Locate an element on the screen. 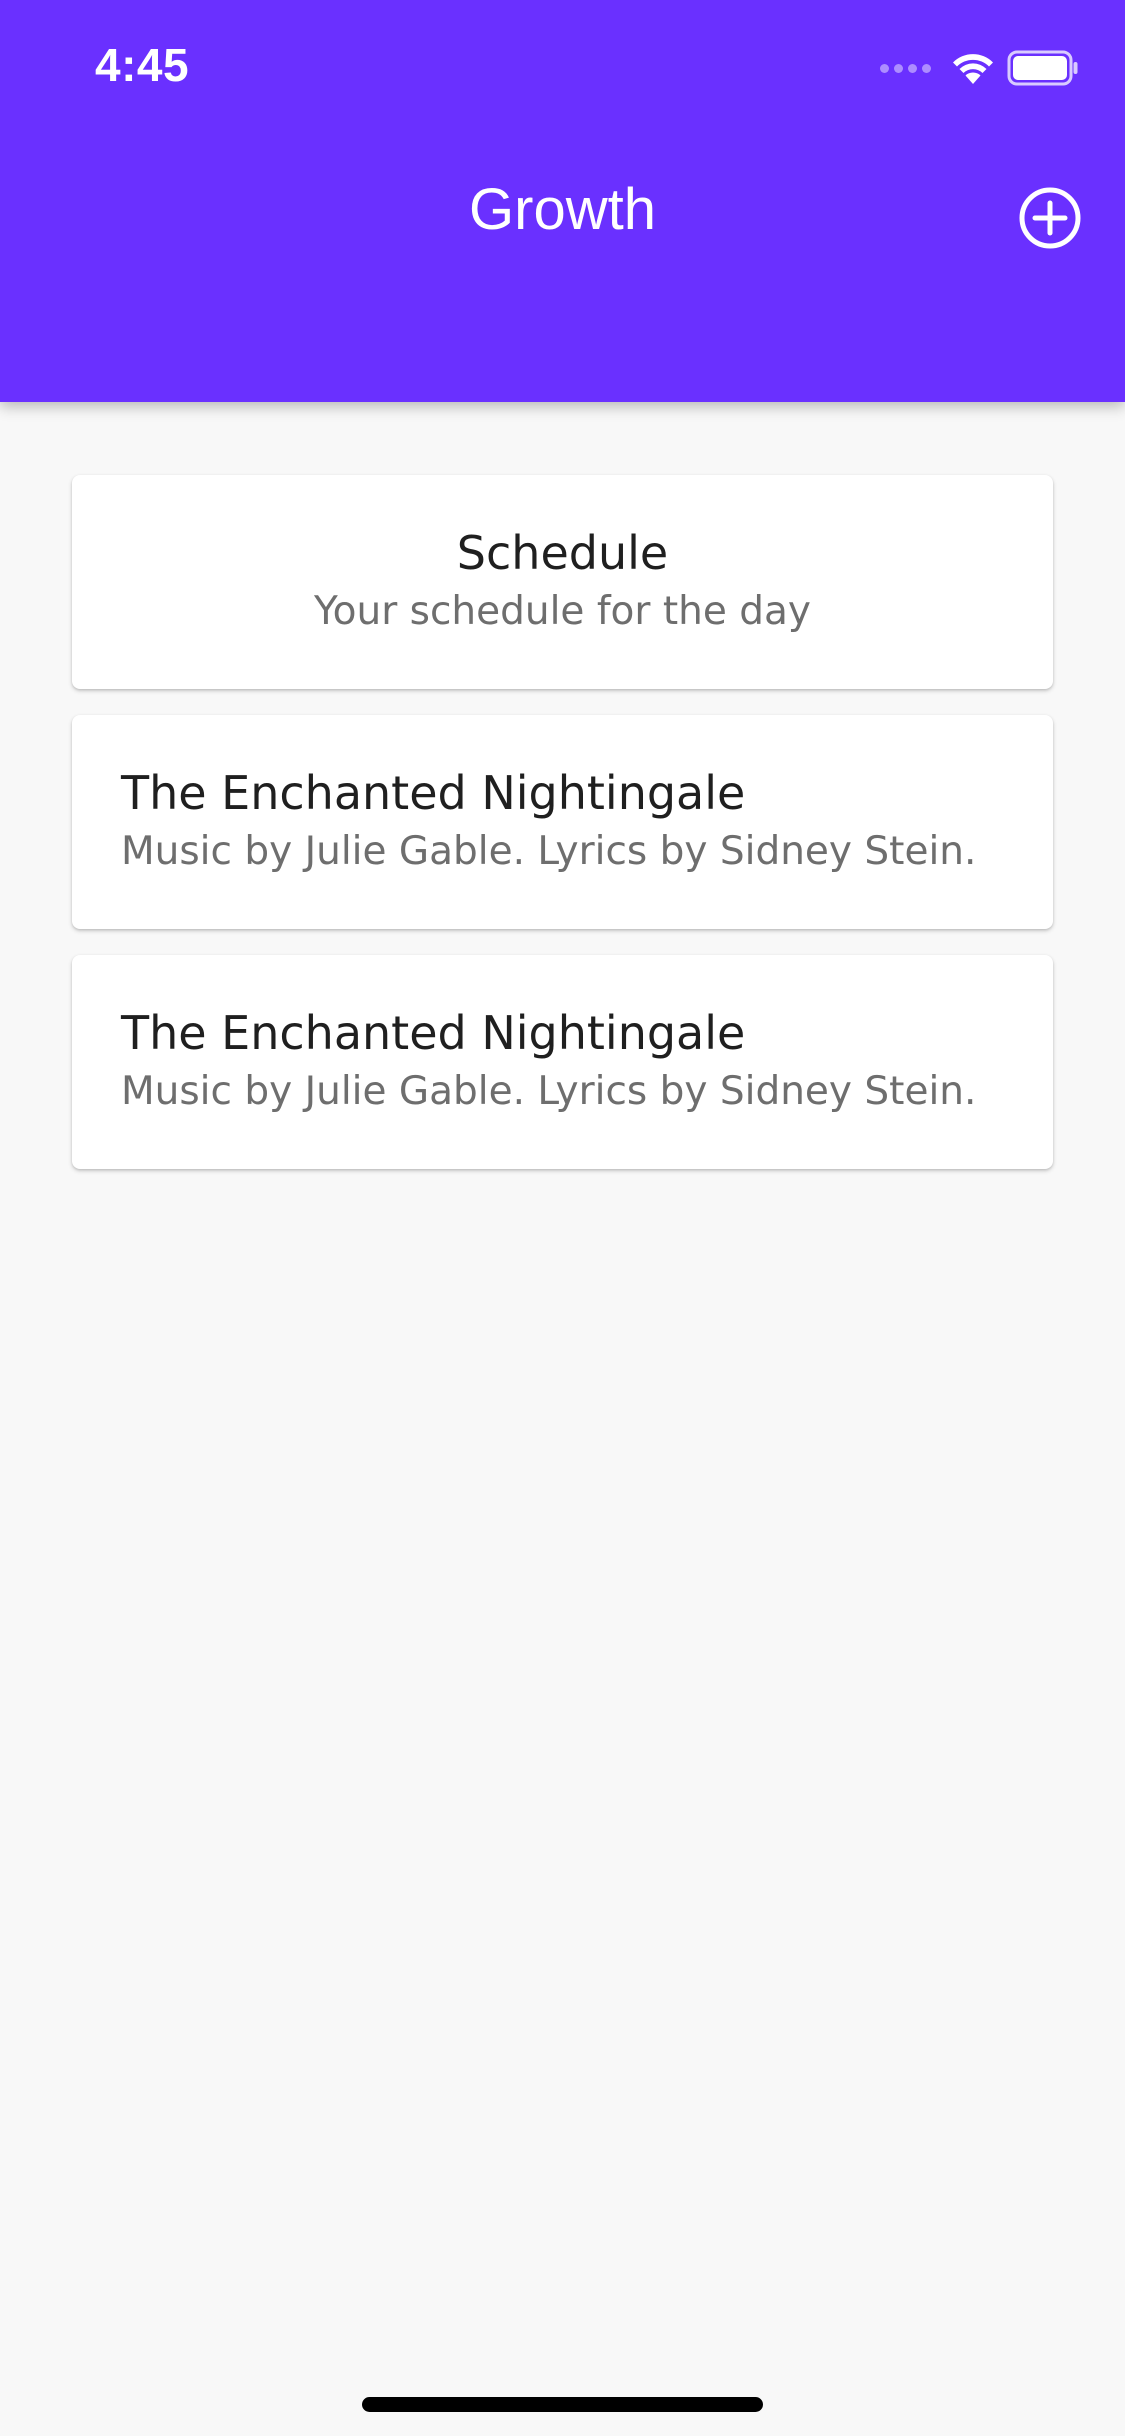  card-subtitle: Your schedule for the day is located at coordinates (562, 611).